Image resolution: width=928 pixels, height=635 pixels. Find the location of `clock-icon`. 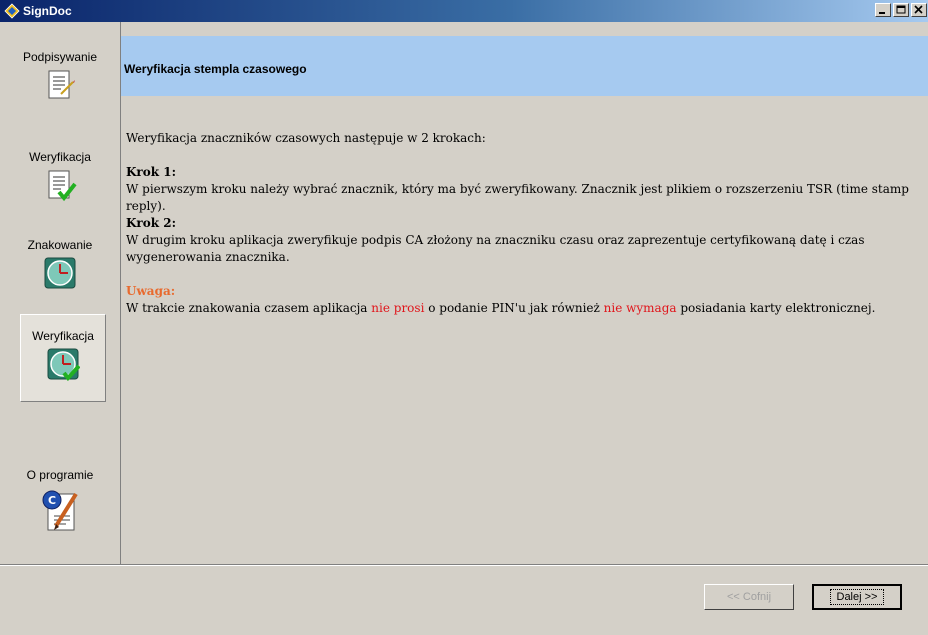

clock-icon is located at coordinates (60, 273).